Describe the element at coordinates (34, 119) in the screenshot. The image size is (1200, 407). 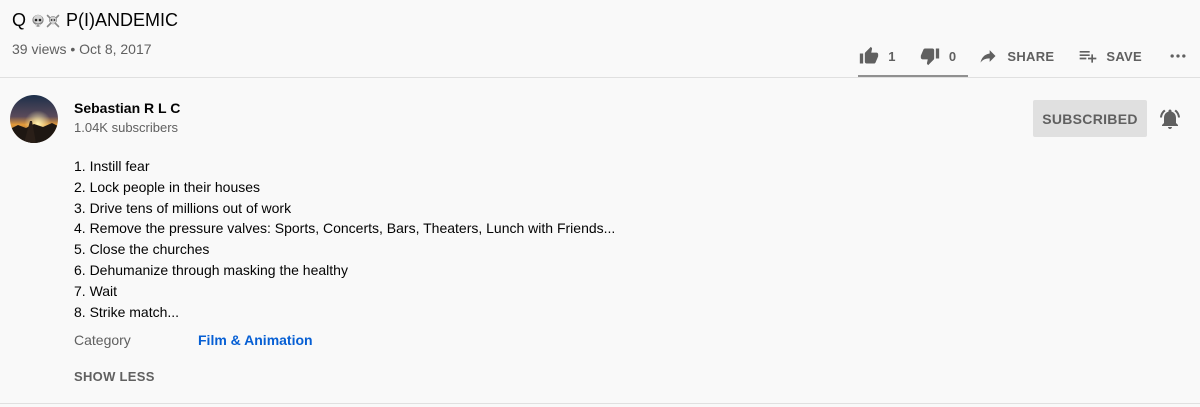
I see `channel-avatar` at that location.